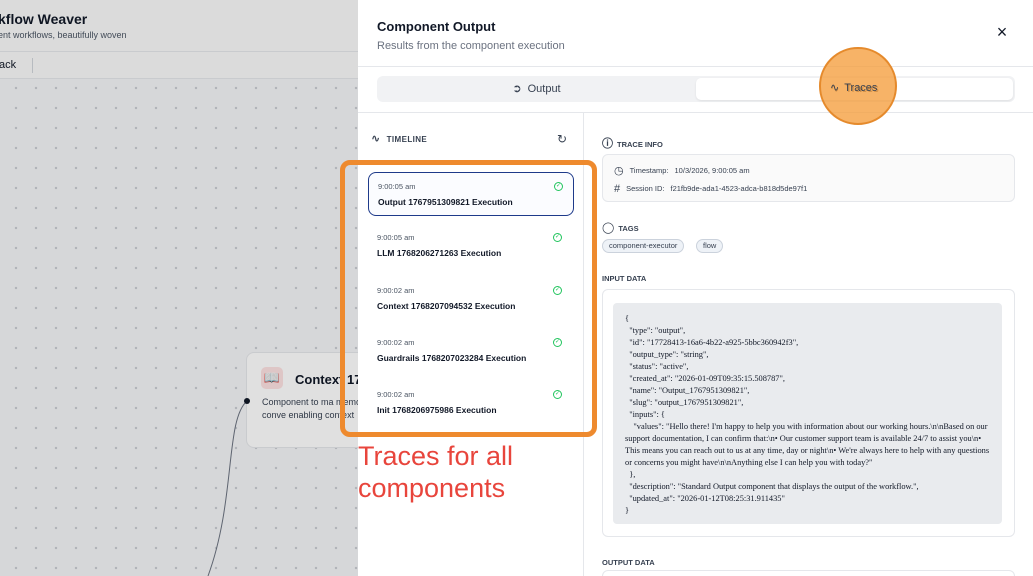 The image size is (1033, 576). Describe the element at coordinates (695, 66) in the screenshot. I see `header-divider` at that location.